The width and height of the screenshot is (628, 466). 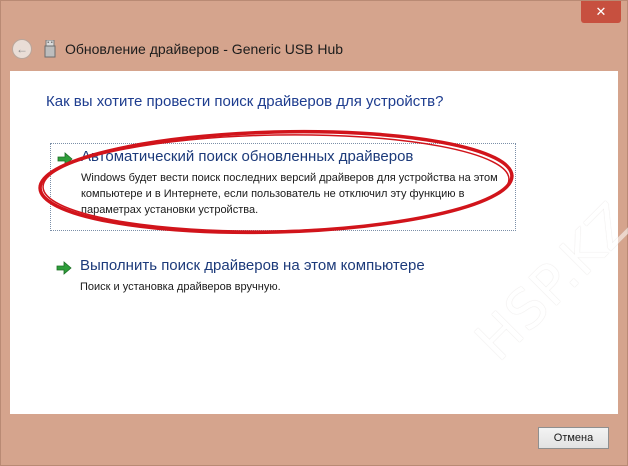 I want to click on back-arrow-icon: ←, so click(x=22, y=49).